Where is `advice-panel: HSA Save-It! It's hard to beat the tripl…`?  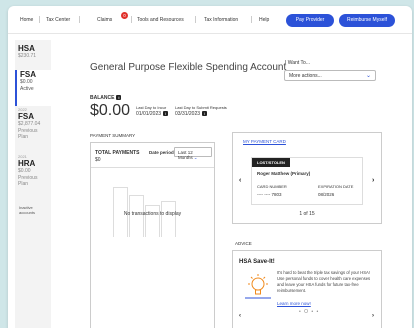 advice-panel: HSA Save-It! It's hard to beat the tripl… is located at coordinates (307, 289).